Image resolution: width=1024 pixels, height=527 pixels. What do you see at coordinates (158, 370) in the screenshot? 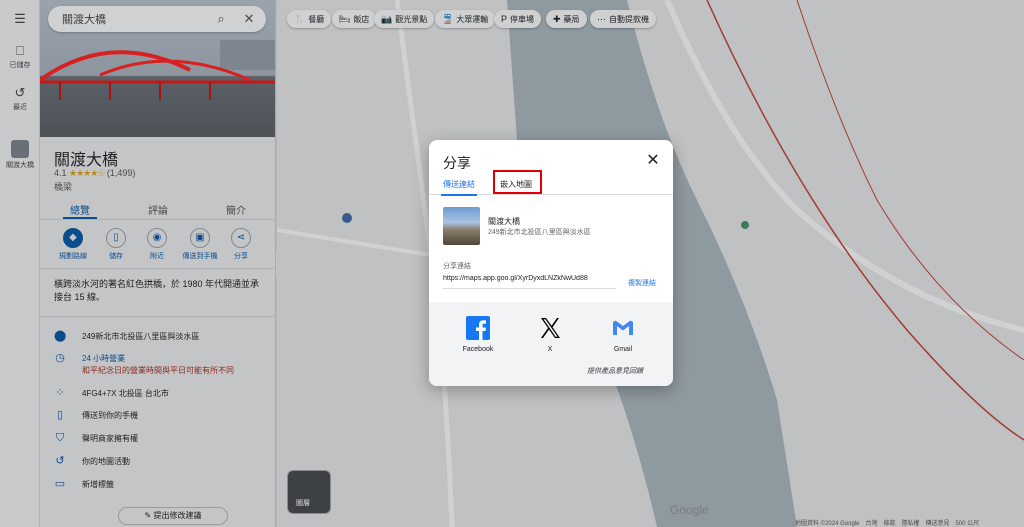
I see `hours-note: 和平紀念日的營業時間與平日可能有所不同` at bounding box center [158, 370].